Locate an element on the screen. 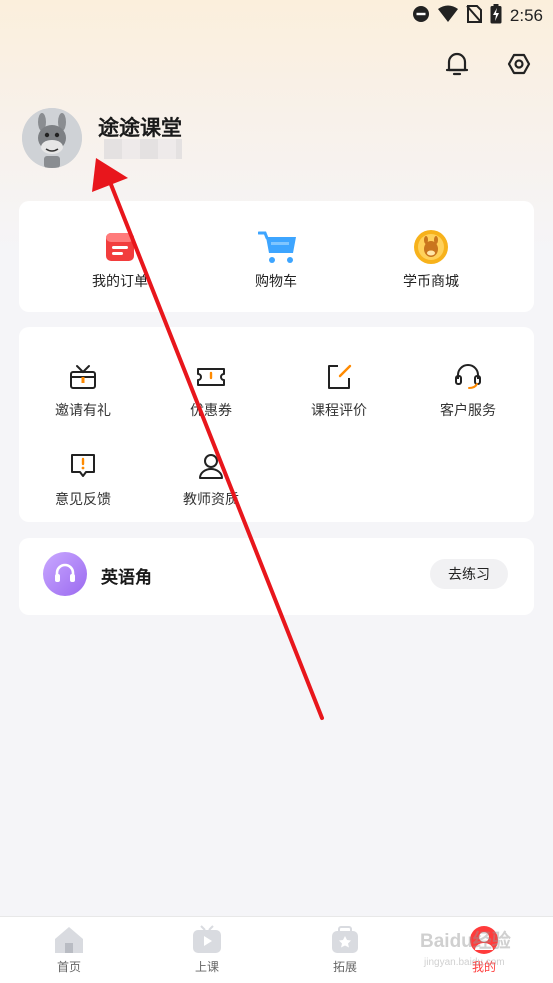 This screenshot has height=983, width=553. baidu-watermark-url: jingyan.baidu.com is located at coordinates (464, 962).